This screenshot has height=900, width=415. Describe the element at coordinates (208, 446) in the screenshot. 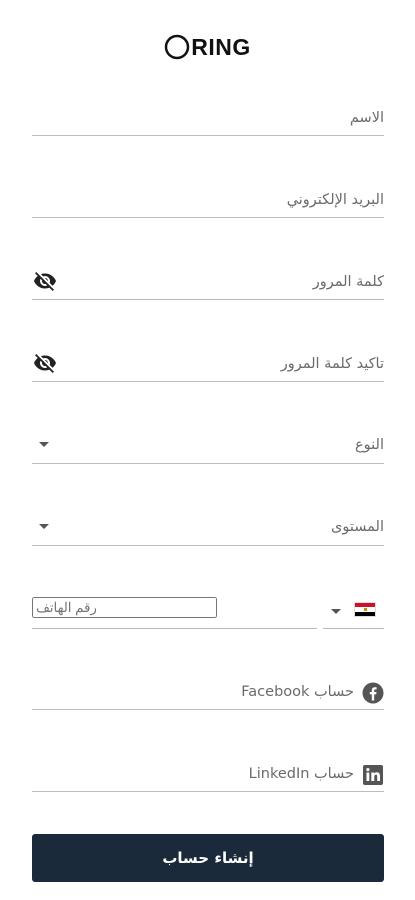

I see `gender-select: النوع` at that location.